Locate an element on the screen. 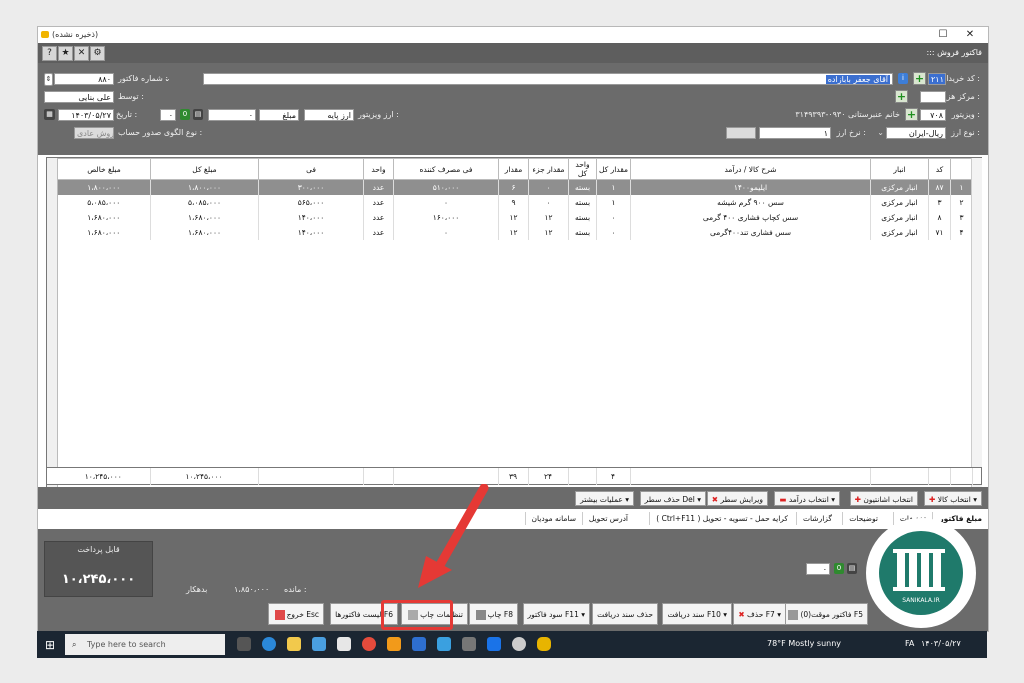 The width and height of the screenshot is (1024, 683). column-header: واحد is located at coordinates (378, 169).